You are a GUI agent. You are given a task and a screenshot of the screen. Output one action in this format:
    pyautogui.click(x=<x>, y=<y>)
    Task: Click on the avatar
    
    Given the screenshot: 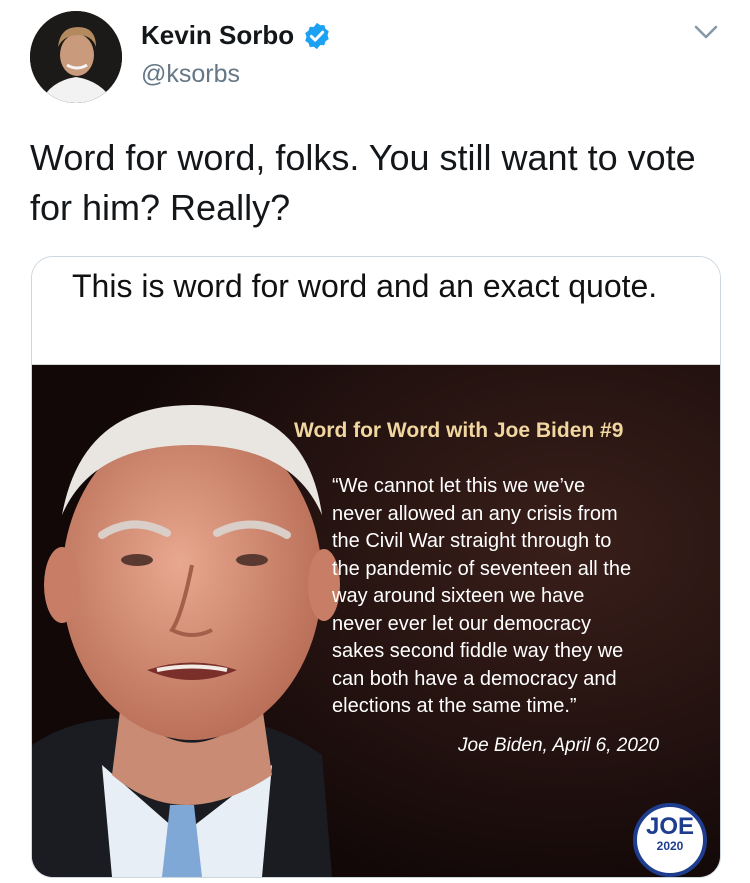 What is the action you would take?
    pyautogui.click(x=76, y=57)
    